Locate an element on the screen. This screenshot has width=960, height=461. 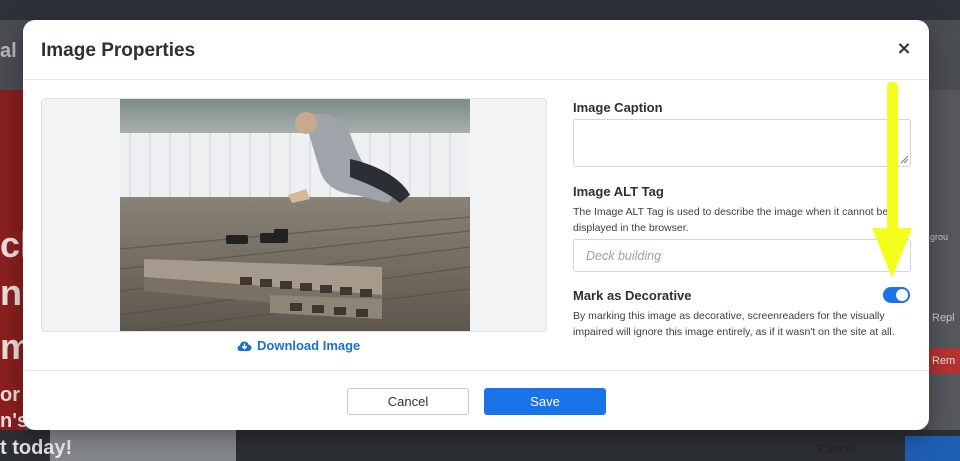
resize-grip-icon is located at coordinates (904, 159).